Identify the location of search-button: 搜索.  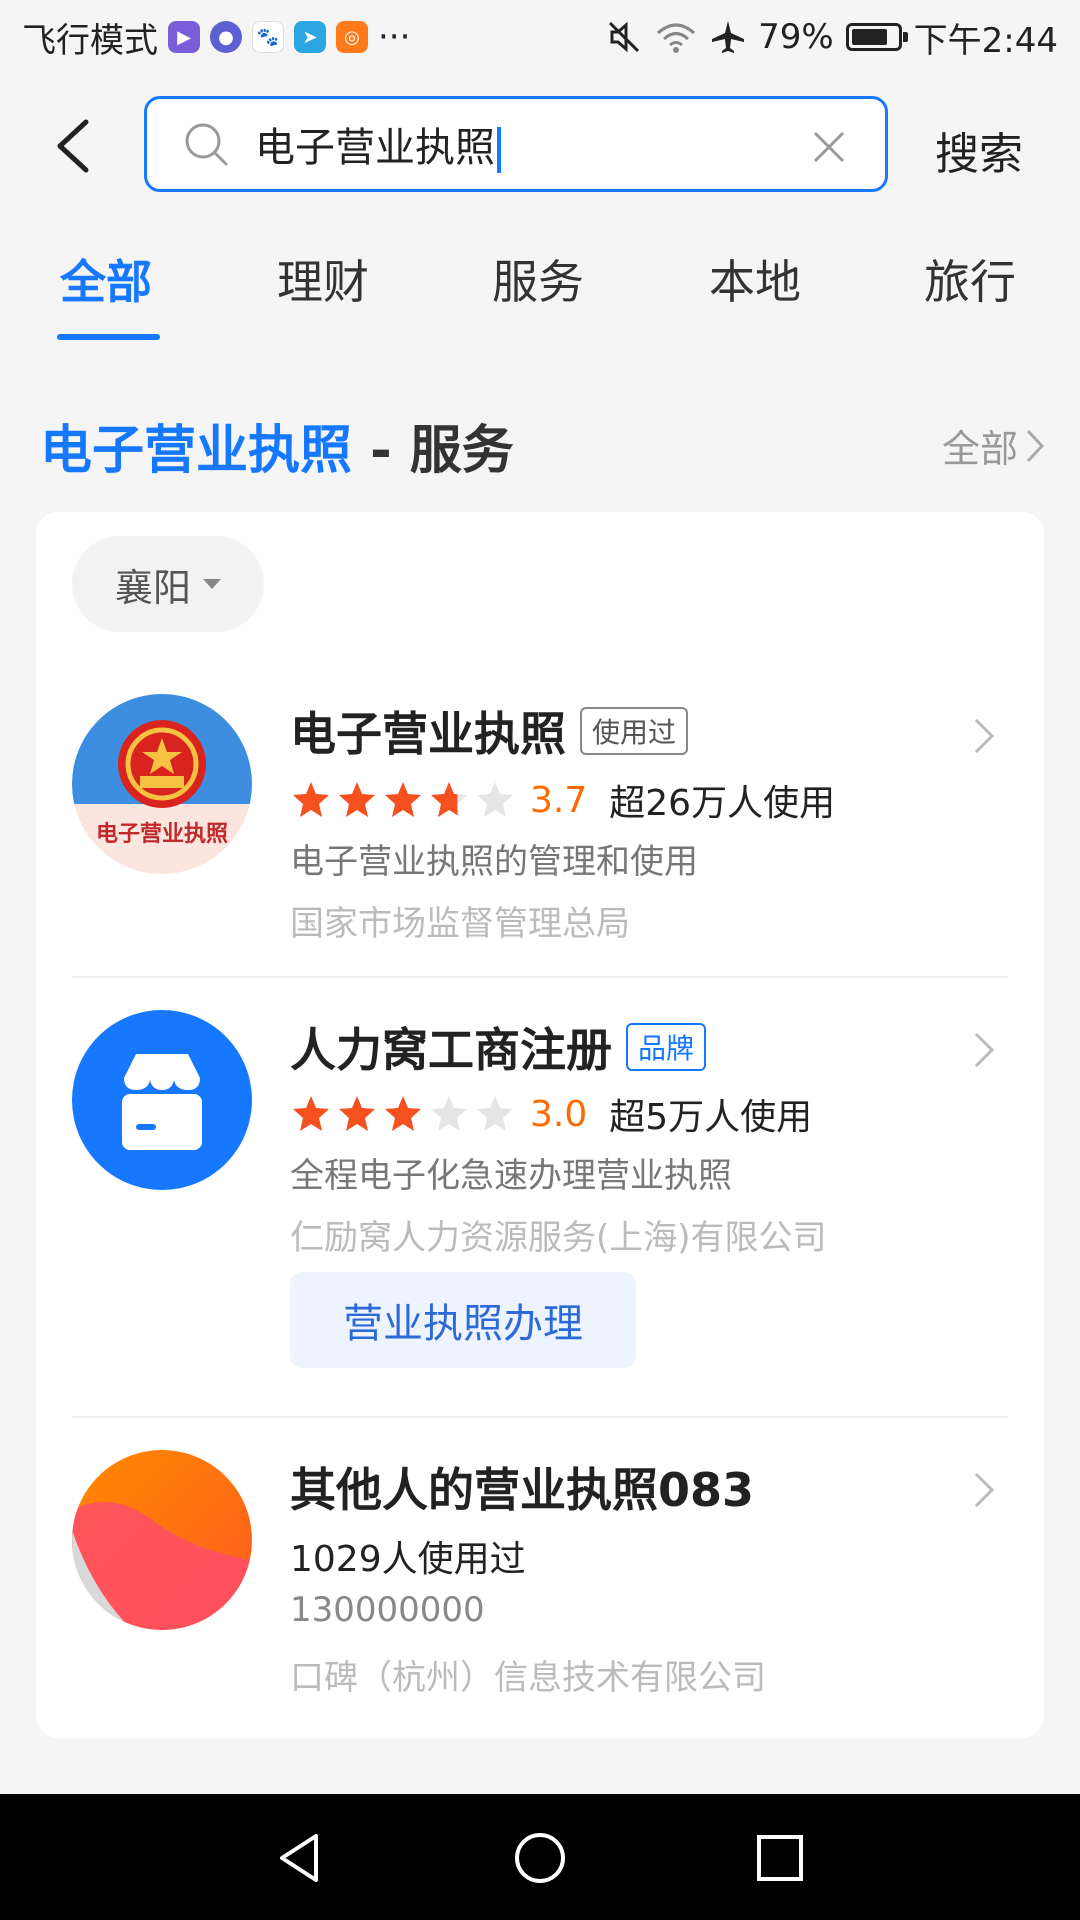
(979, 150).